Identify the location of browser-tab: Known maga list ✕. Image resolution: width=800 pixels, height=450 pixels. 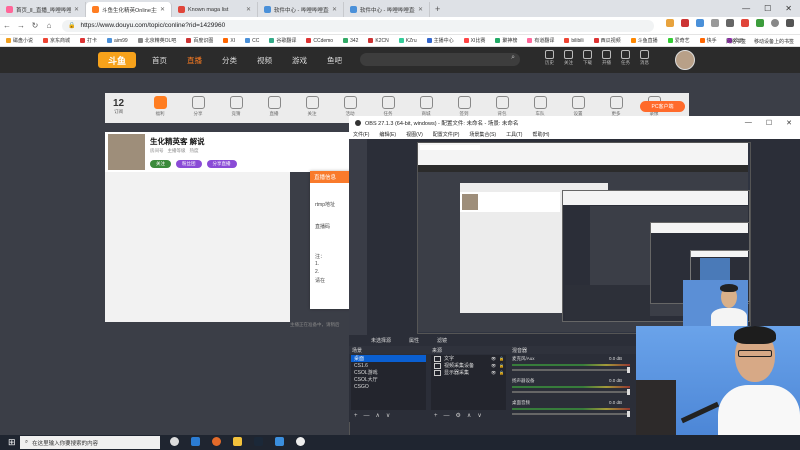
(215, 9).